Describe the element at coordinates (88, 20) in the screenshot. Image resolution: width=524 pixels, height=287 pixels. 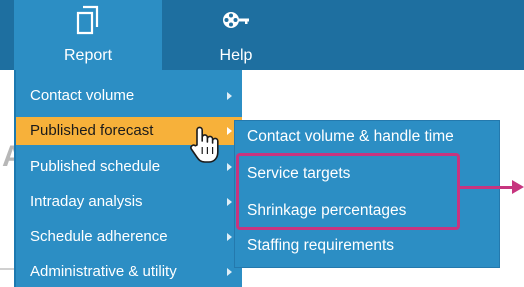
I see `report-document-icon` at that location.